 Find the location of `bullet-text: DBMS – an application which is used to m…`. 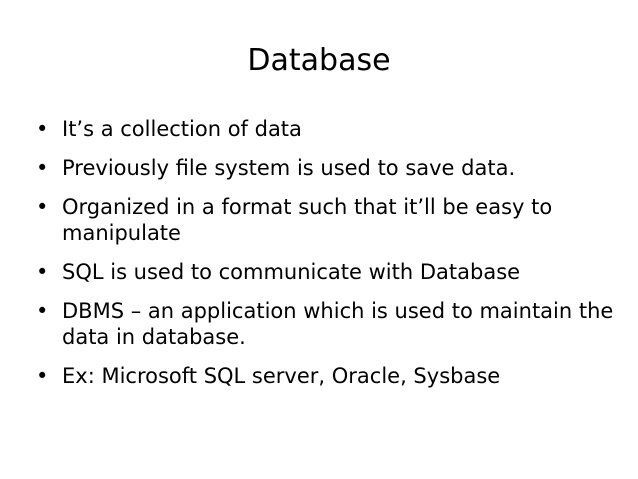

bullet-text: DBMS – an application which is used to m… is located at coordinates (338, 324).